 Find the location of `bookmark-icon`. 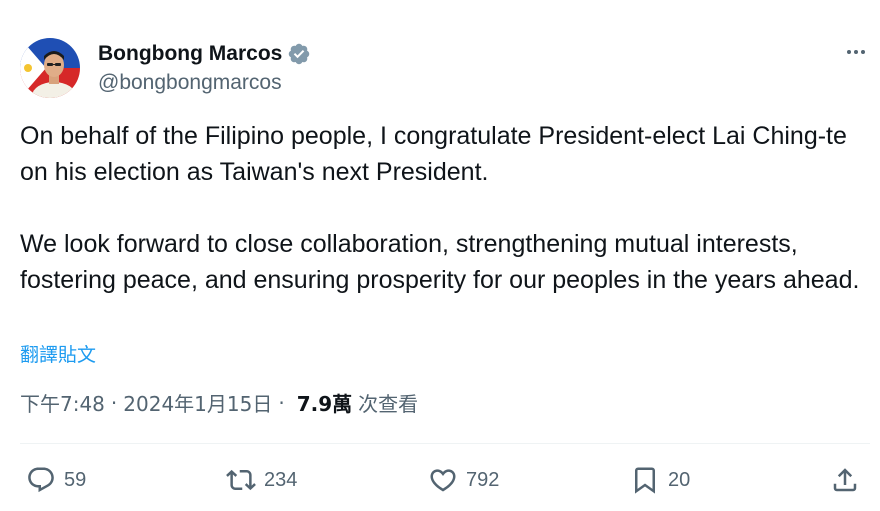

bookmark-icon is located at coordinates (645, 480).